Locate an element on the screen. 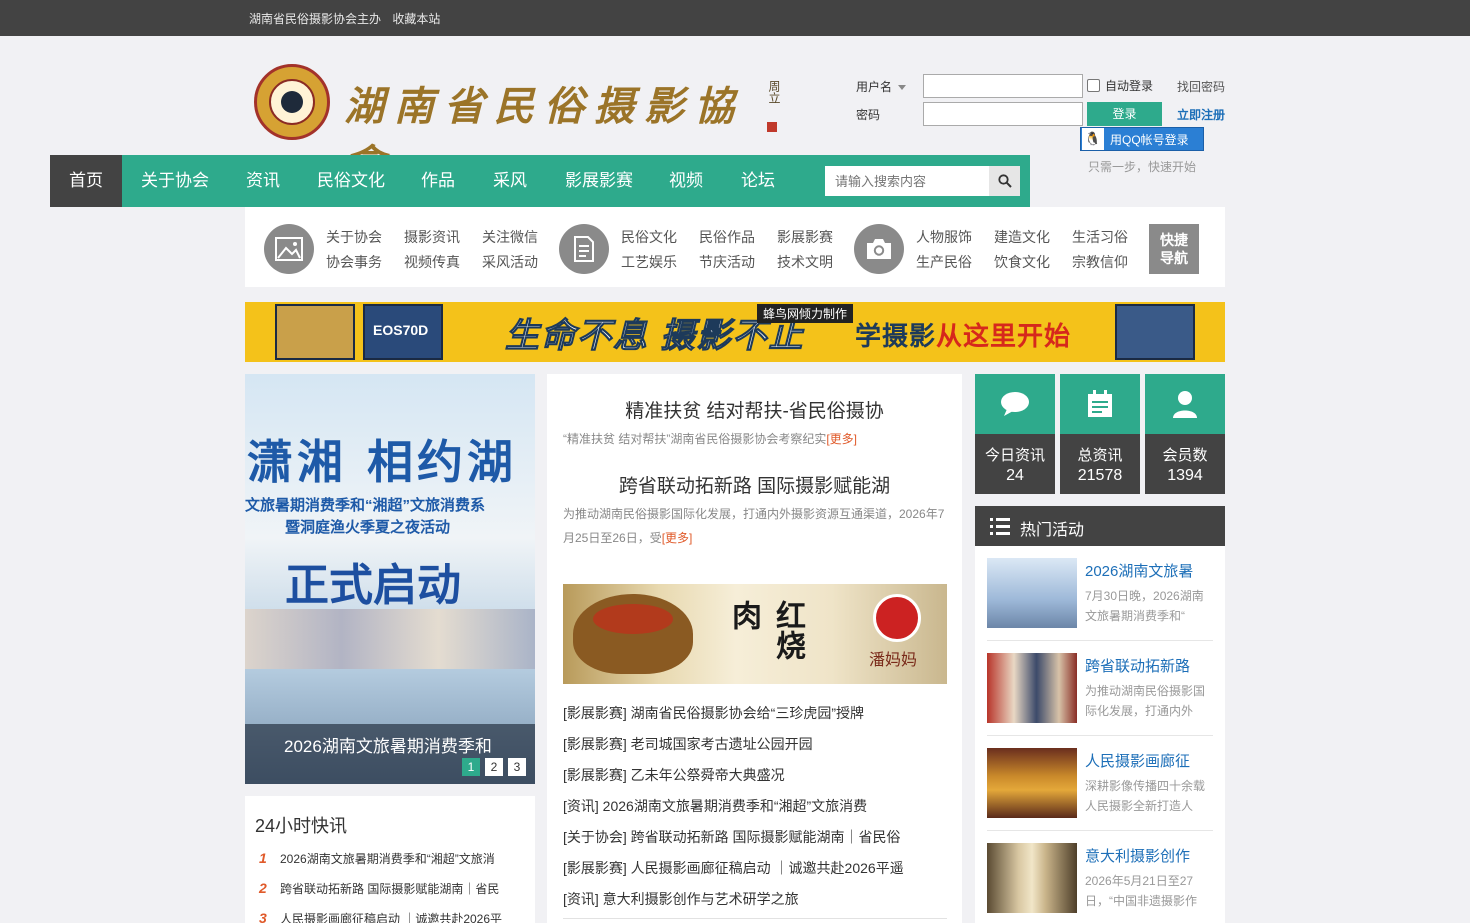 The width and height of the screenshot is (1470, 923). search-button is located at coordinates (1004, 181).